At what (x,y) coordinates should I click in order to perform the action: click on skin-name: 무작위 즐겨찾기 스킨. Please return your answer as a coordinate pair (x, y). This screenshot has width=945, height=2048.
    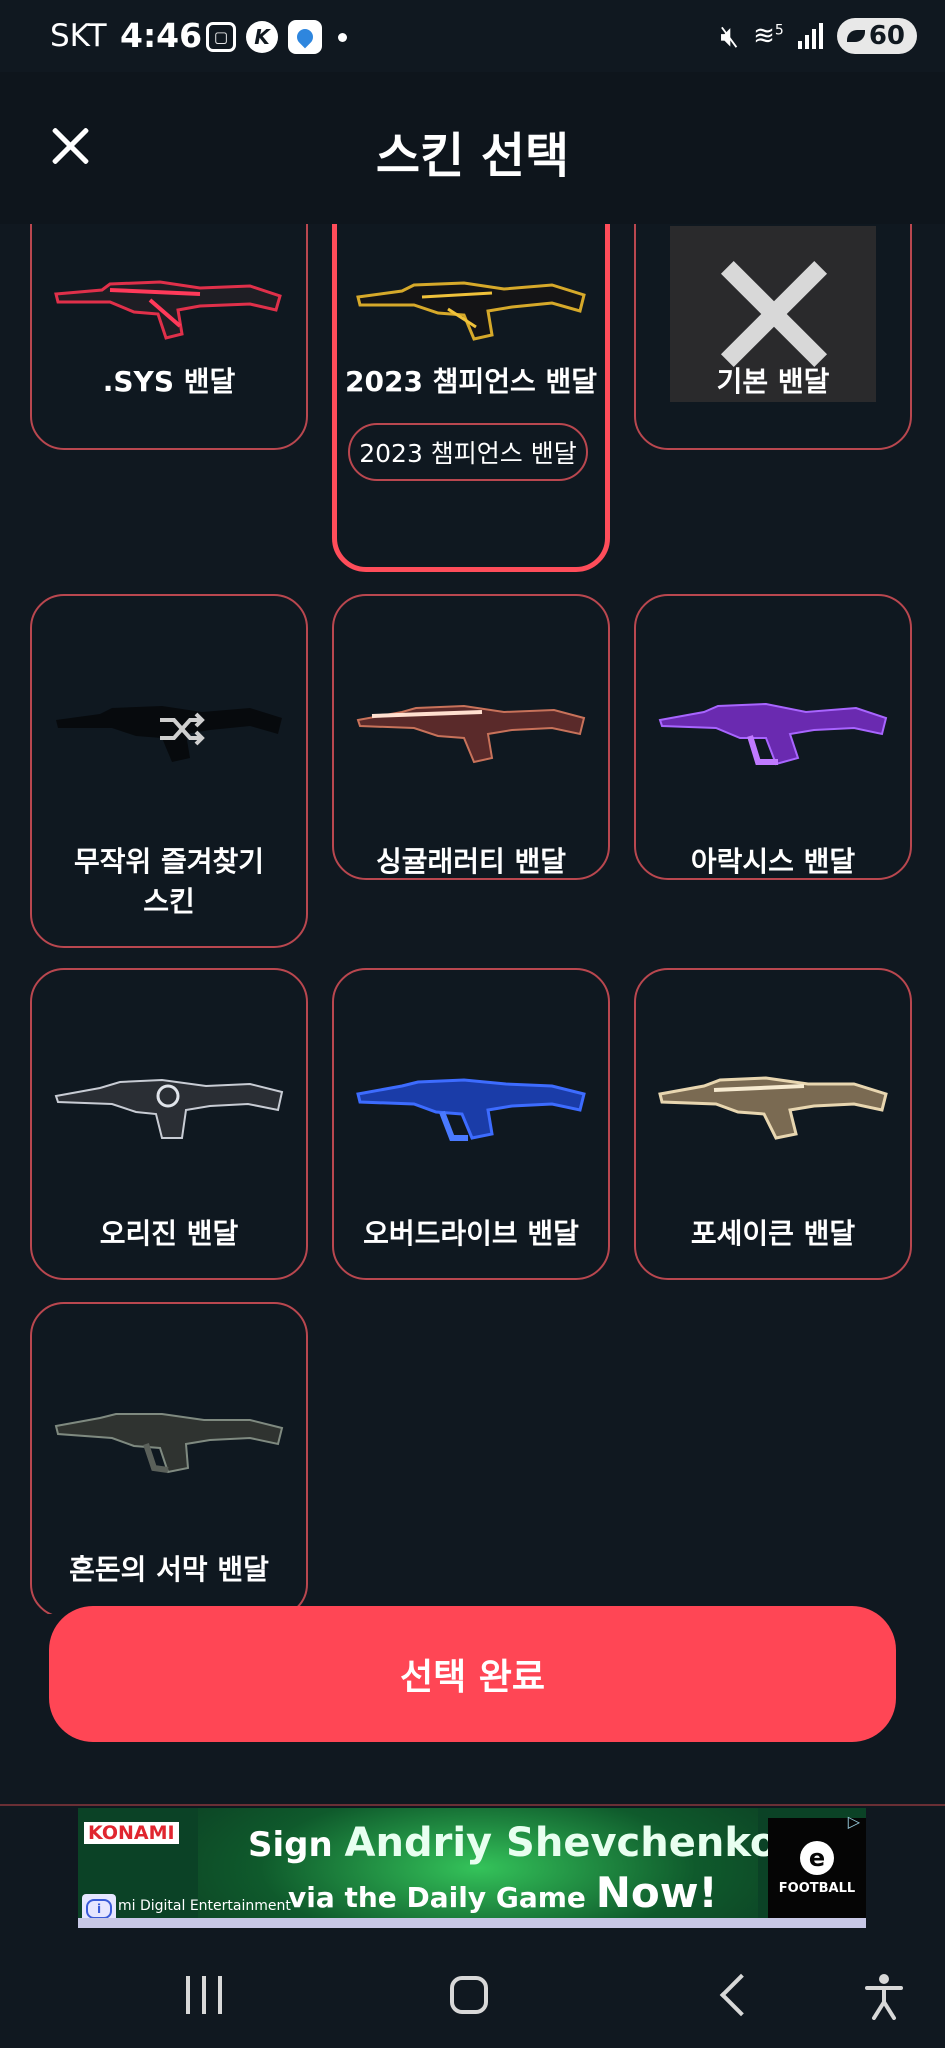
    Looking at the image, I should click on (169, 881).